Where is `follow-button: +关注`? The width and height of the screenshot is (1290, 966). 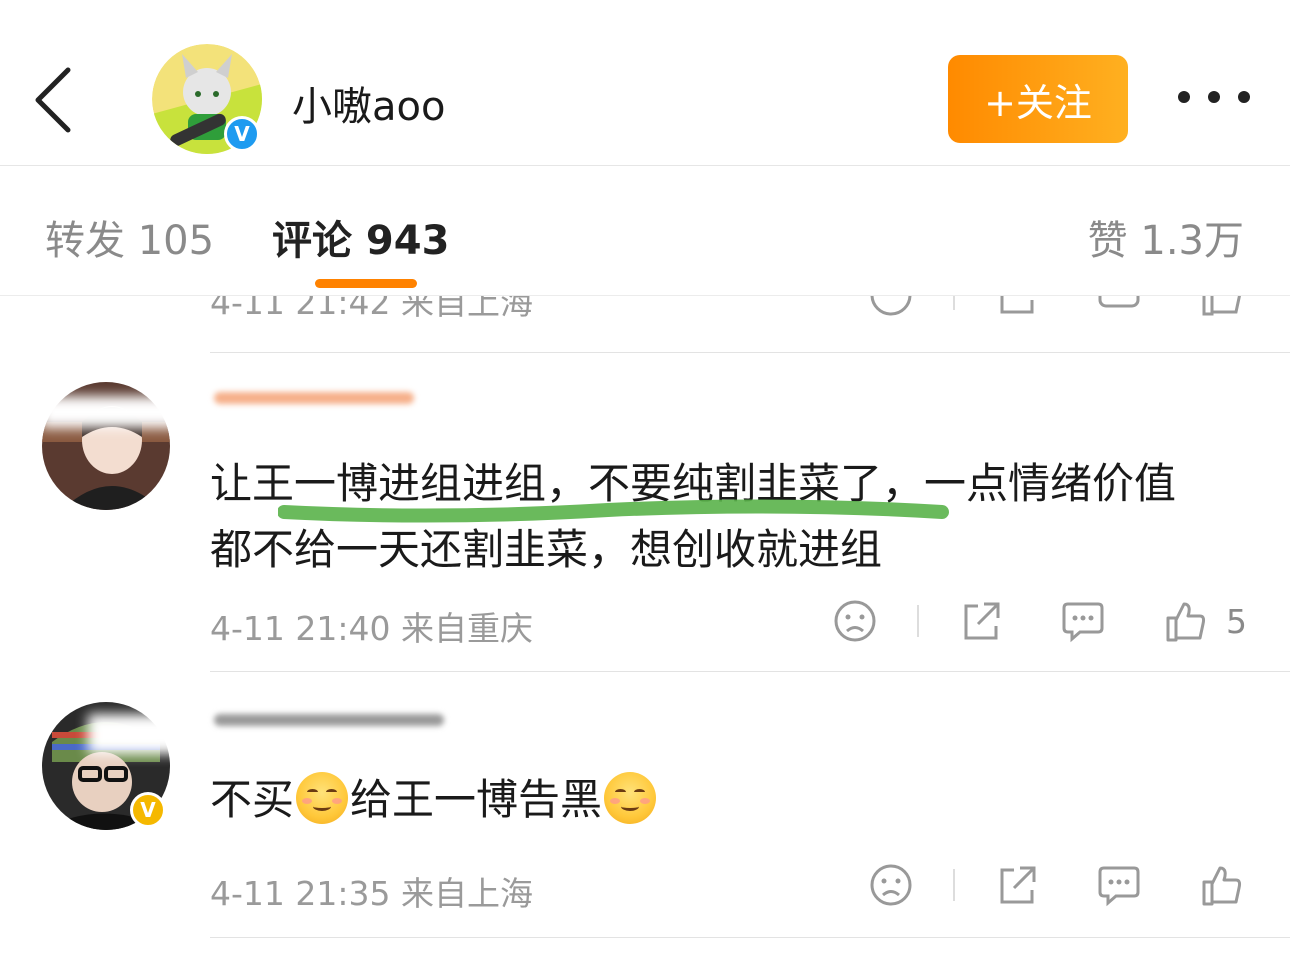
follow-button: +关注 is located at coordinates (1038, 99).